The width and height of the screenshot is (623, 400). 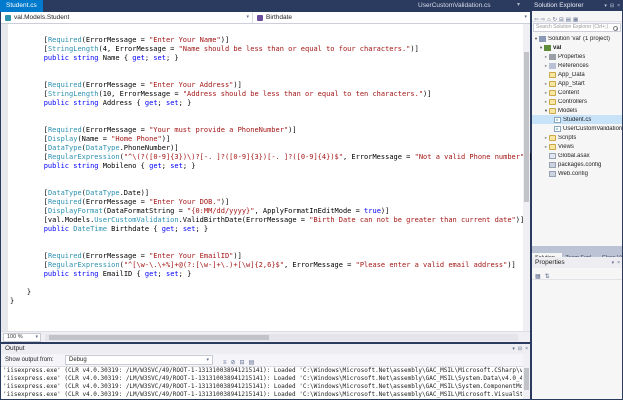 What do you see at coordinates (242, 363) in the screenshot?
I see `collapse-icon: ⊟` at bounding box center [242, 363].